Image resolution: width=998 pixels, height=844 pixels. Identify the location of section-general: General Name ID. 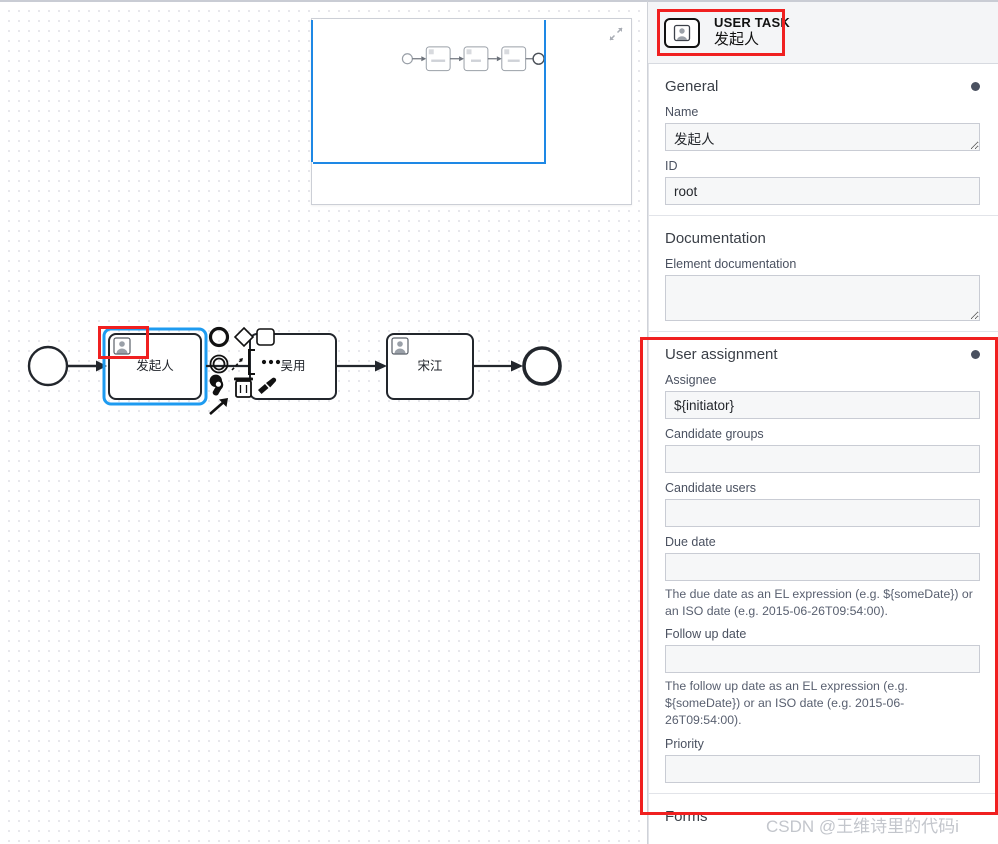
(823, 140).